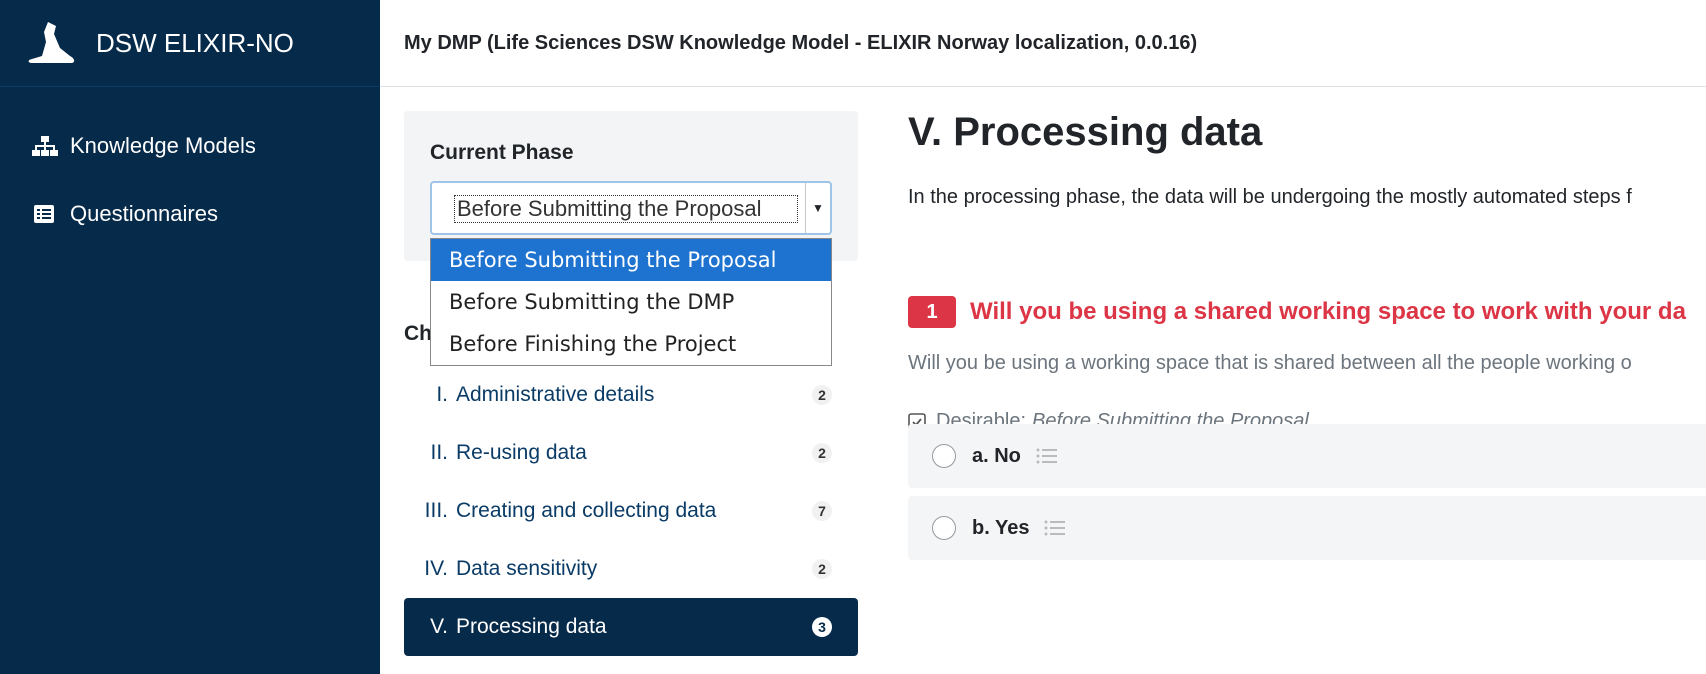 Image resolution: width=1706 pixels, height=674 pixels. What do you see at coordinates (527, 568) in the screenshot?
I see `chapter-title: Data sensitivity` at bounding box center [527, 568].